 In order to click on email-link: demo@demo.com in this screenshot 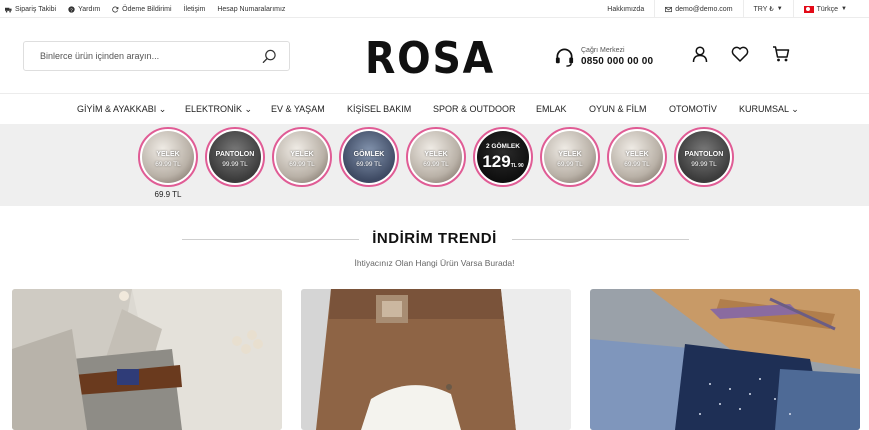, I will do `click(698, 9)`.